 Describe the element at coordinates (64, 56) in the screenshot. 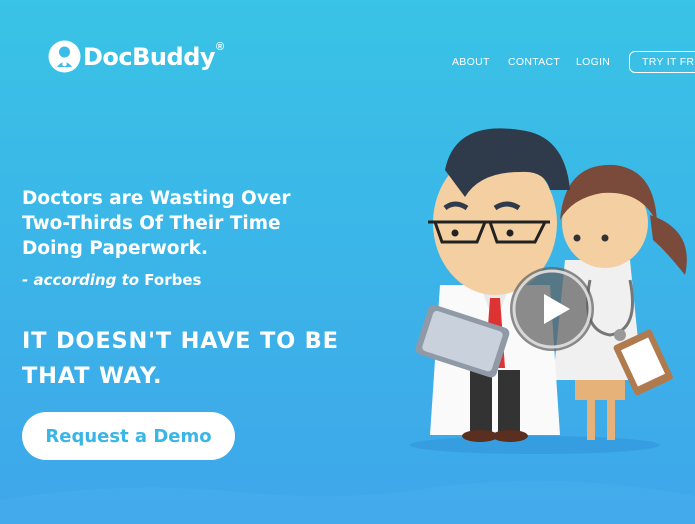

I see `docbuddy-logo-icon` at that location.